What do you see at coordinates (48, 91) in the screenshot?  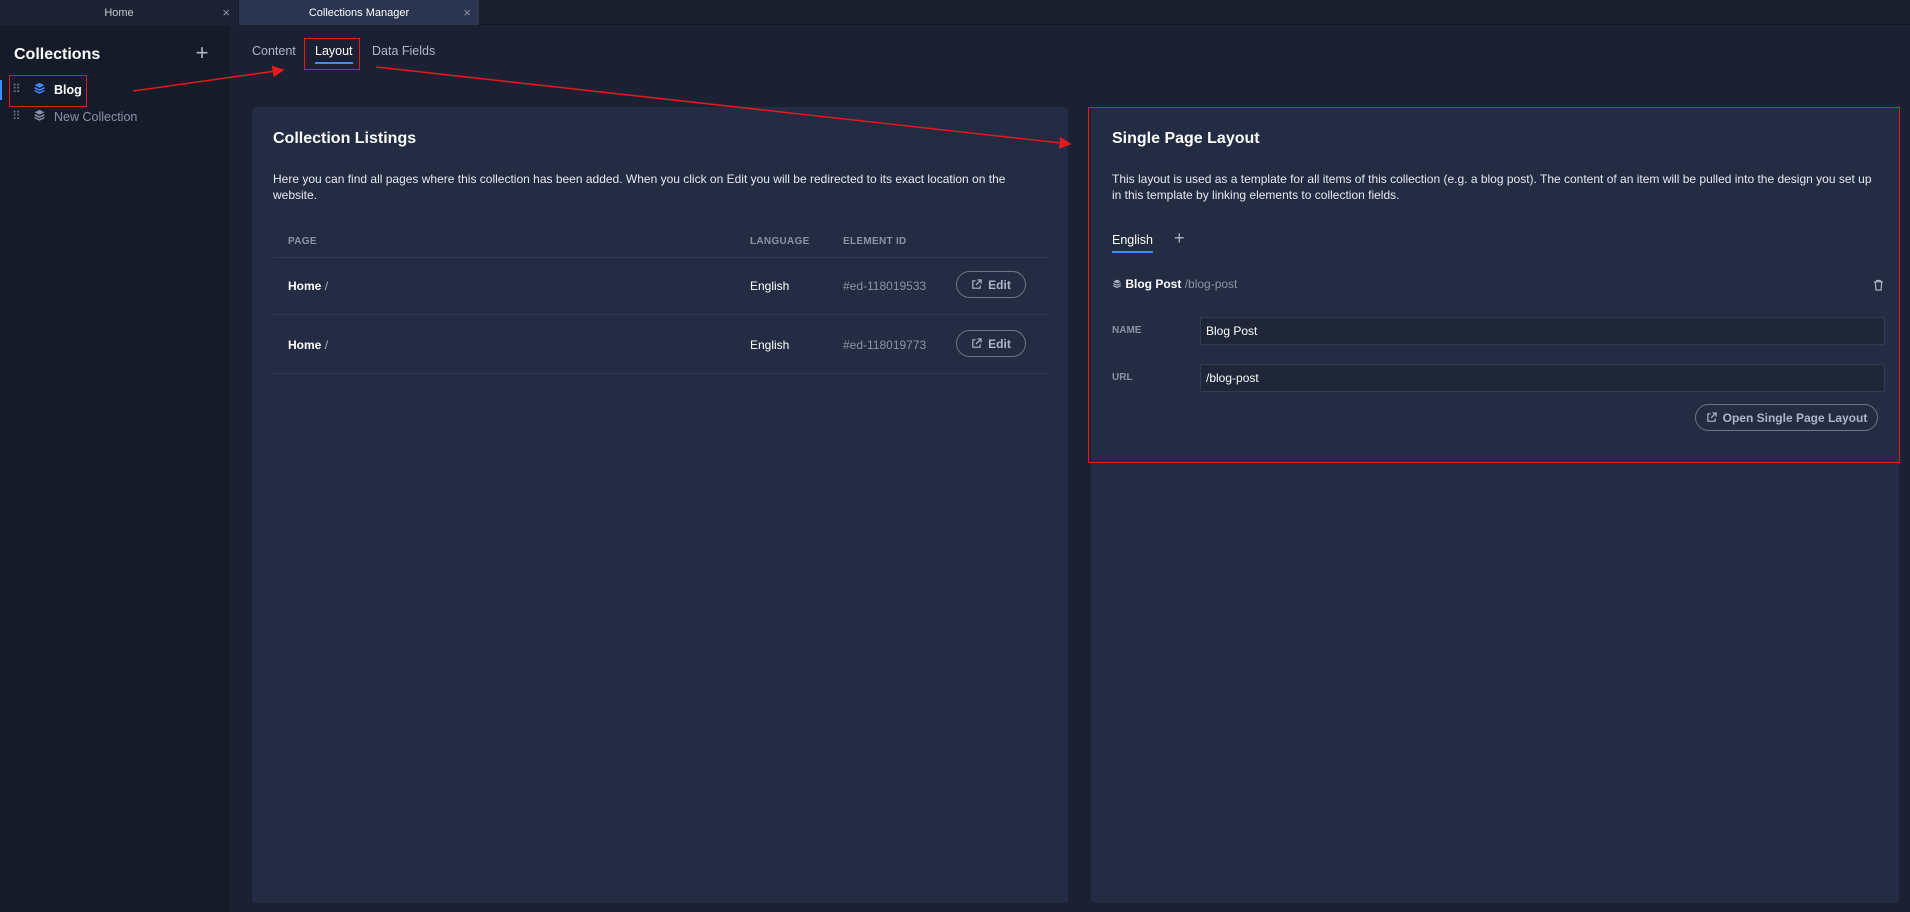 I see `annotation-box-blog` at bounding box center [48, 91].